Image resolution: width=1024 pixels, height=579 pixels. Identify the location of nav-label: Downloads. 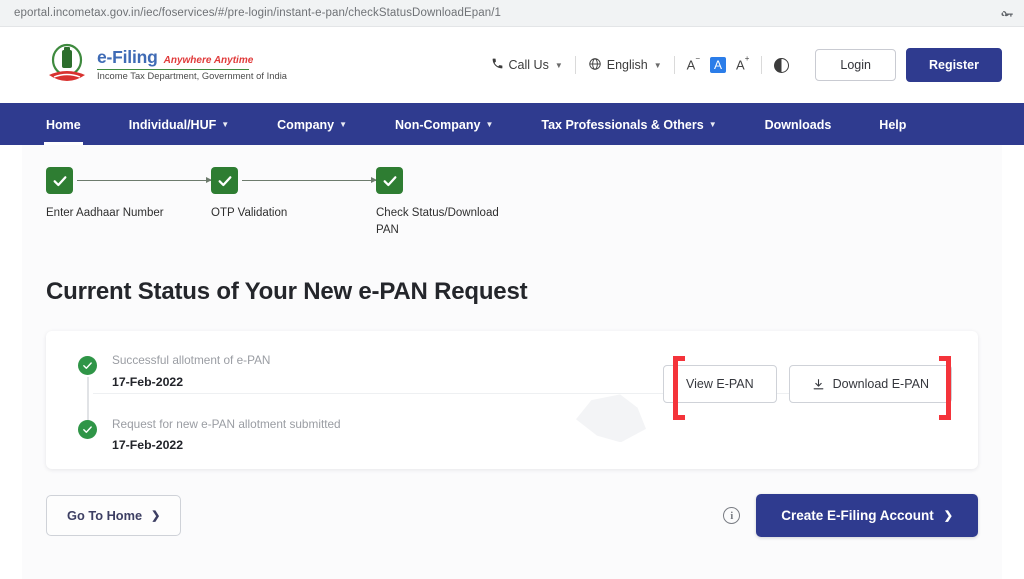
(798, 124).